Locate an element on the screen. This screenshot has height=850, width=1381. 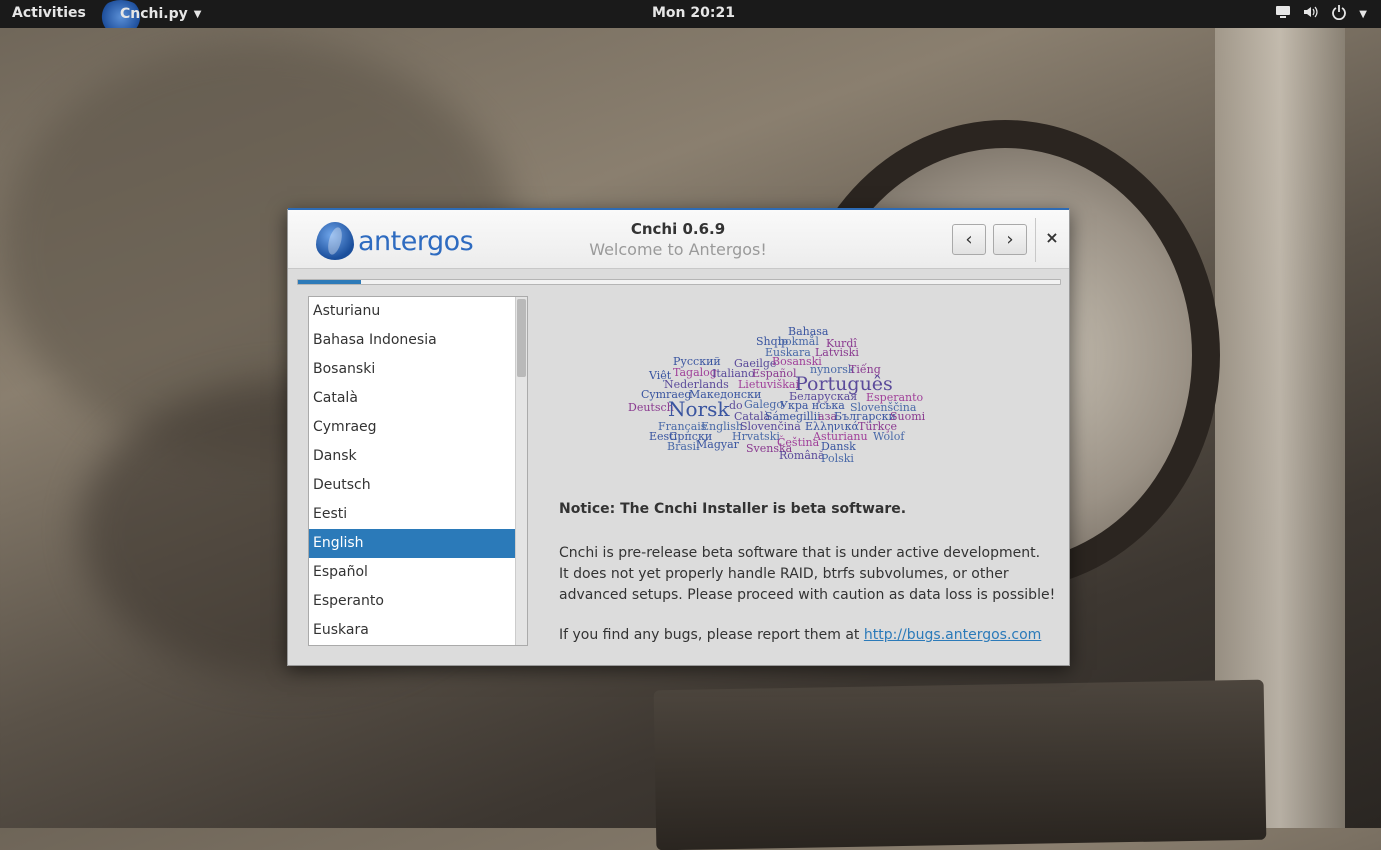
logo-text: antergos is located at coordinates (416, 241).